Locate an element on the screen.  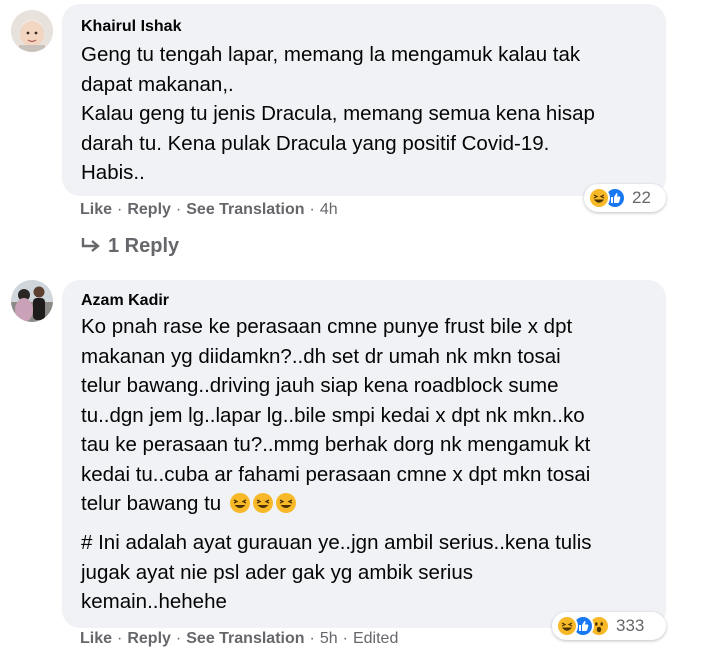
comment-actions: Like · Reply · See Translation · 4h is located at coordinates (209, 210).